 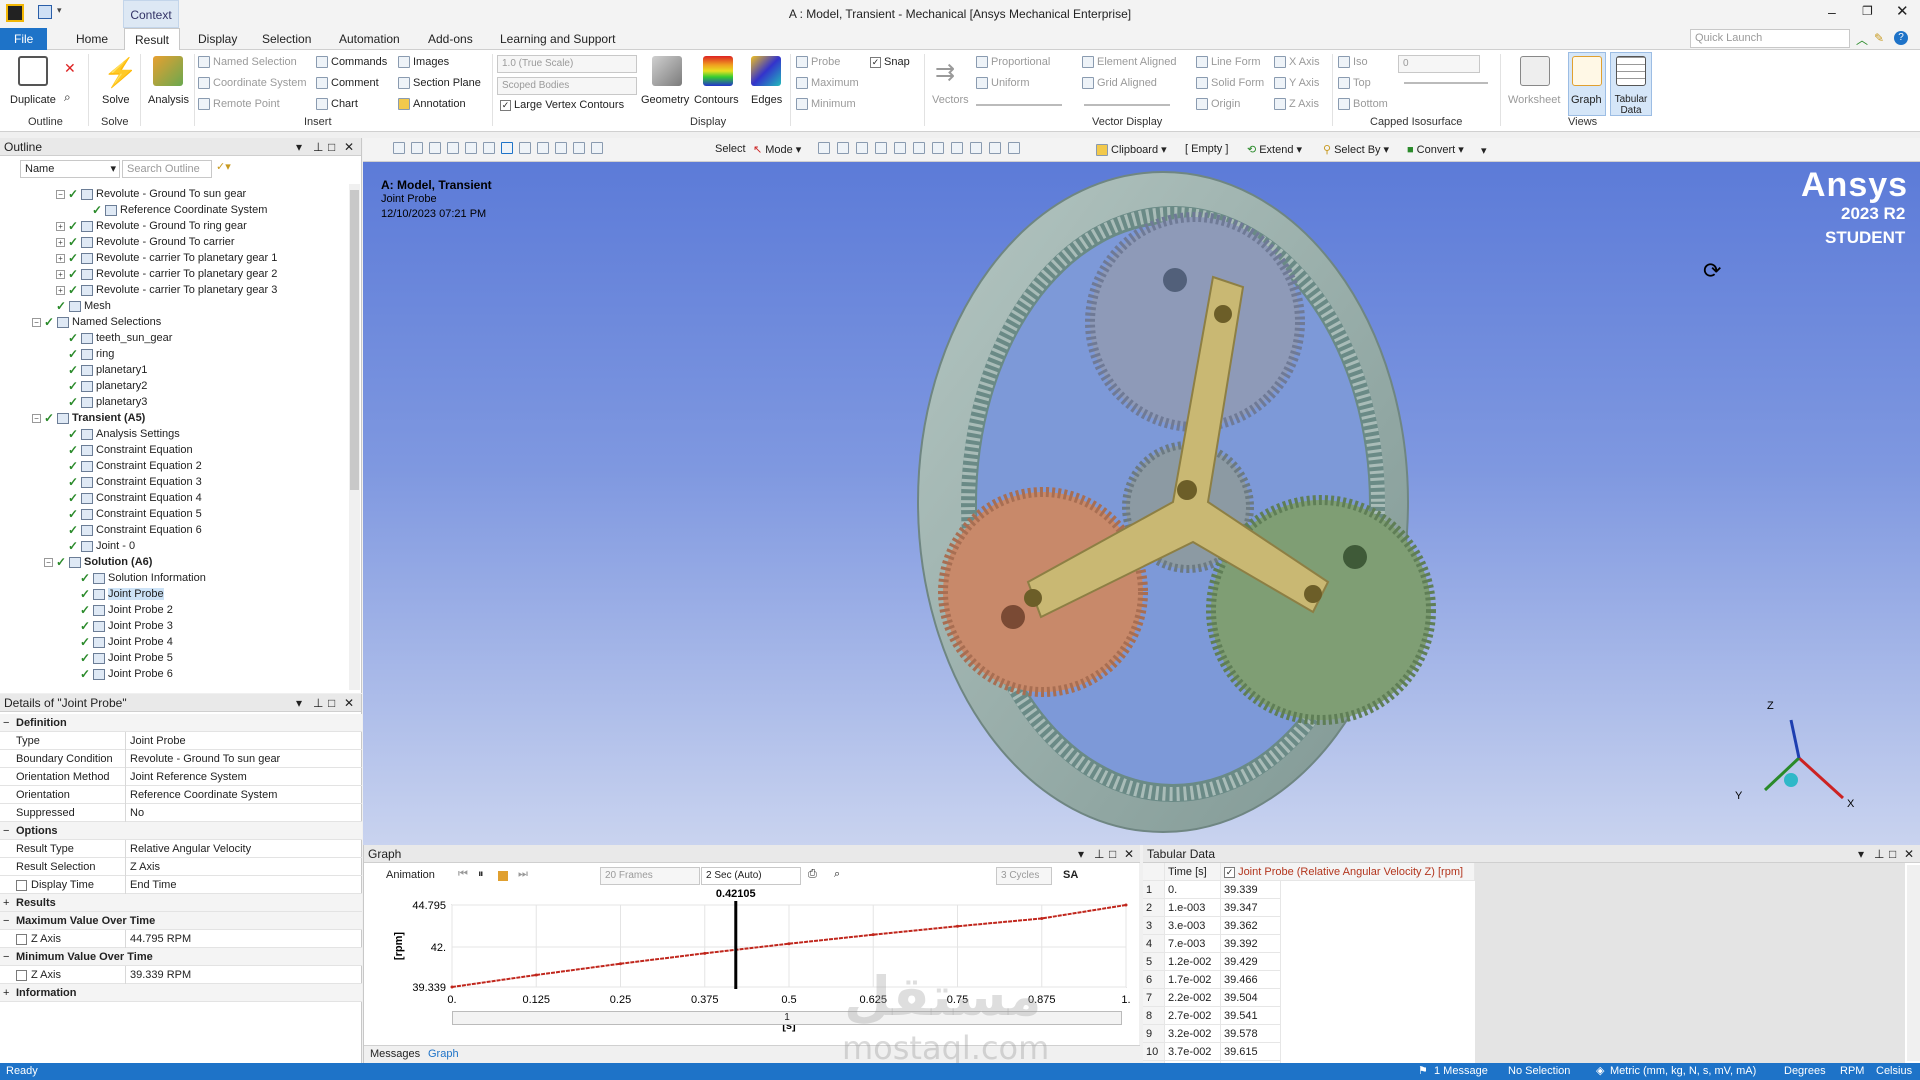 What do you see at coordinates (1129, 854) in the screenshot?
I see `graph-close-icon: ✕` at bounding box center [1129, 854].